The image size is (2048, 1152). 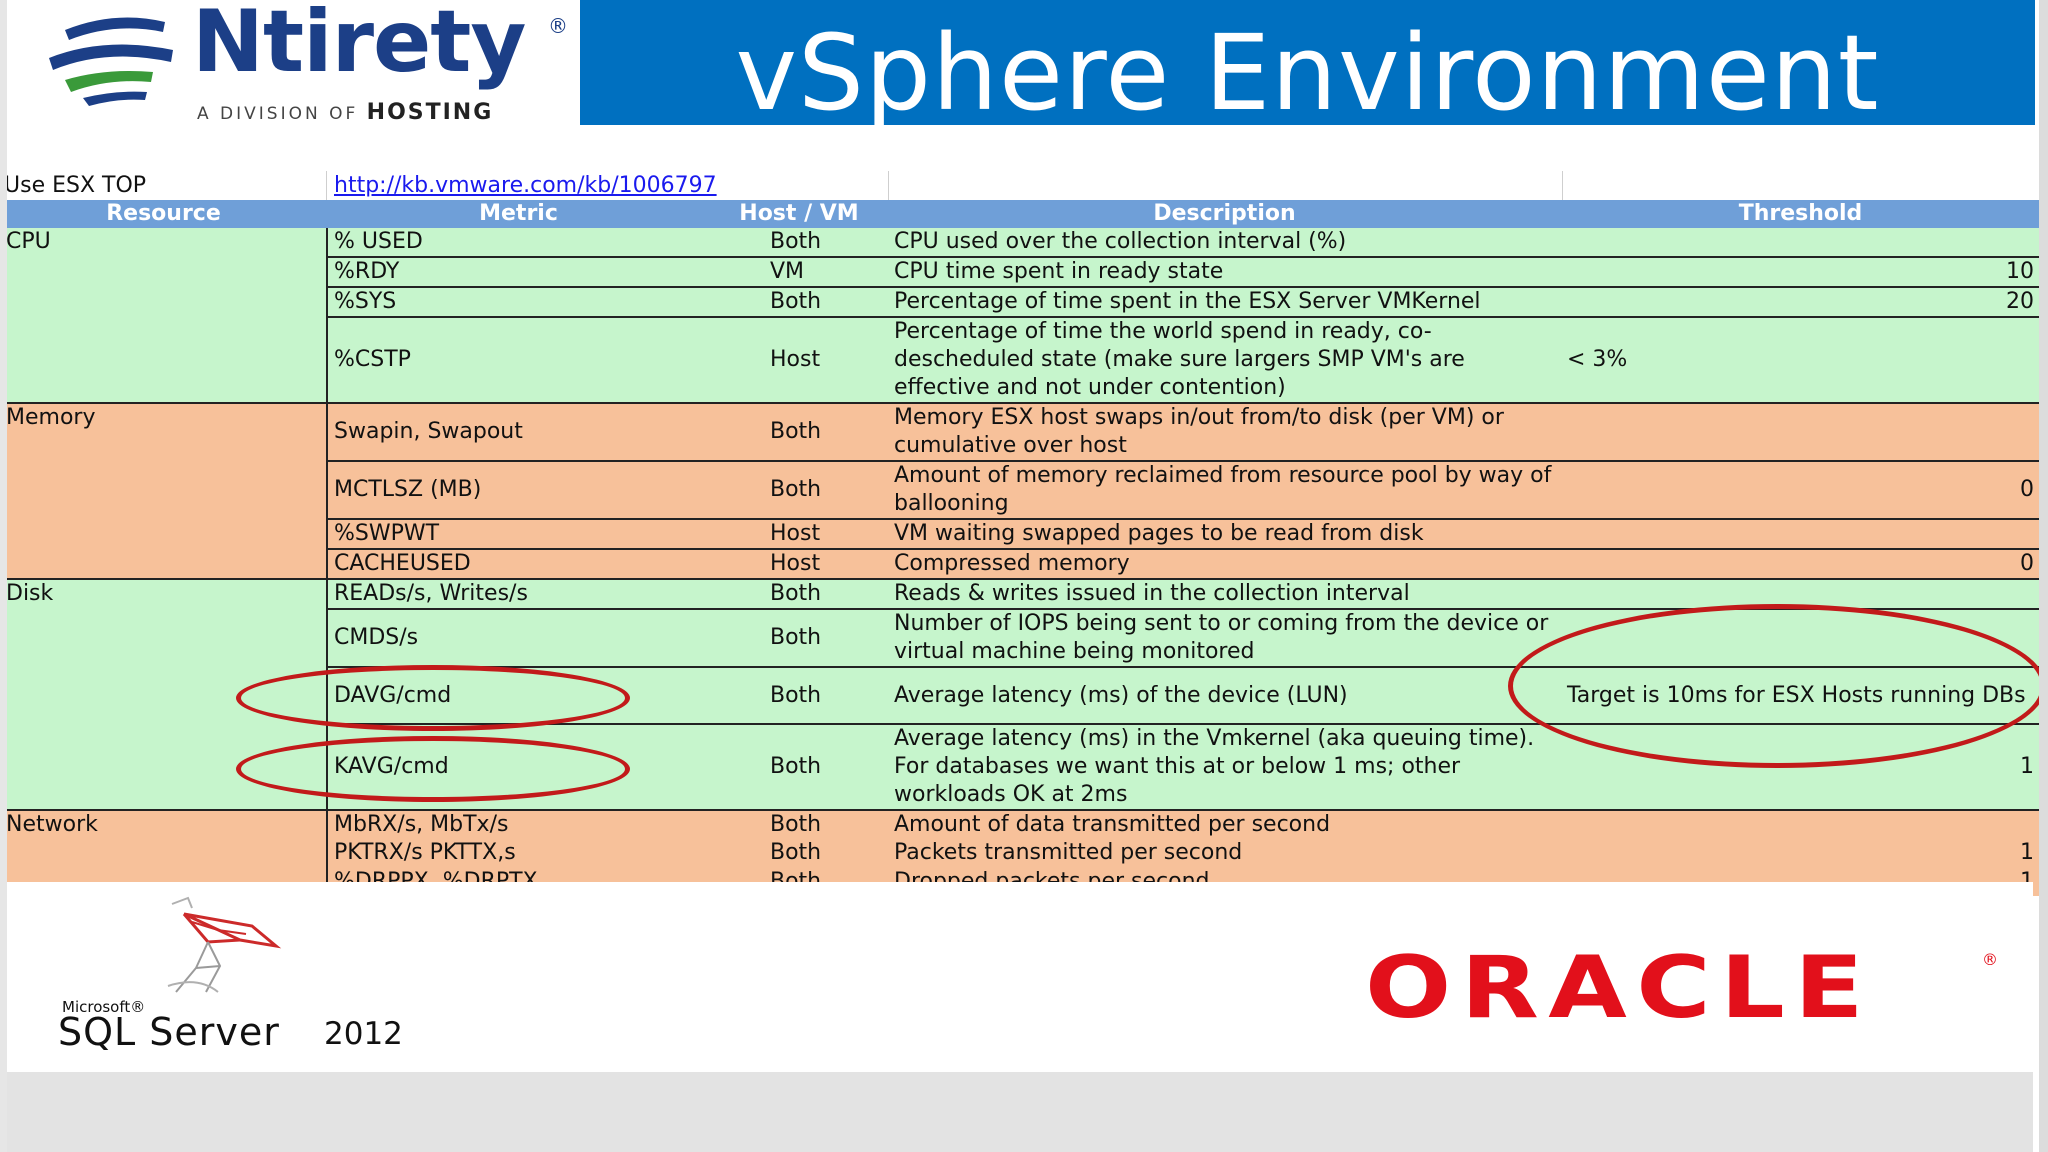 I want to click on kb-link: http://kb.vmware.com/kb/1006797, so click(x=525, y=185).